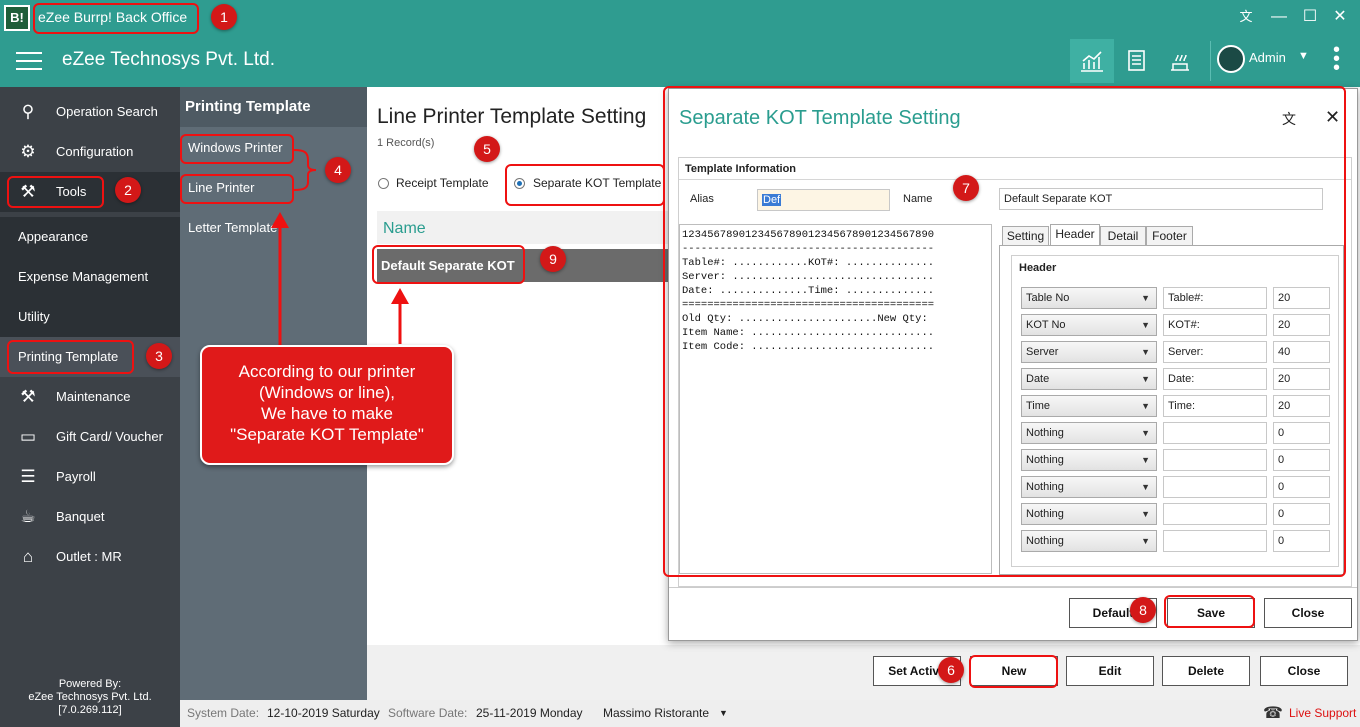 This screenshot has height=727, width=1360. What do you see at coordinates (90, 317) in the screenshot?
I see `sidebar-item-utility: Utility` at bounding box center [90, 317].